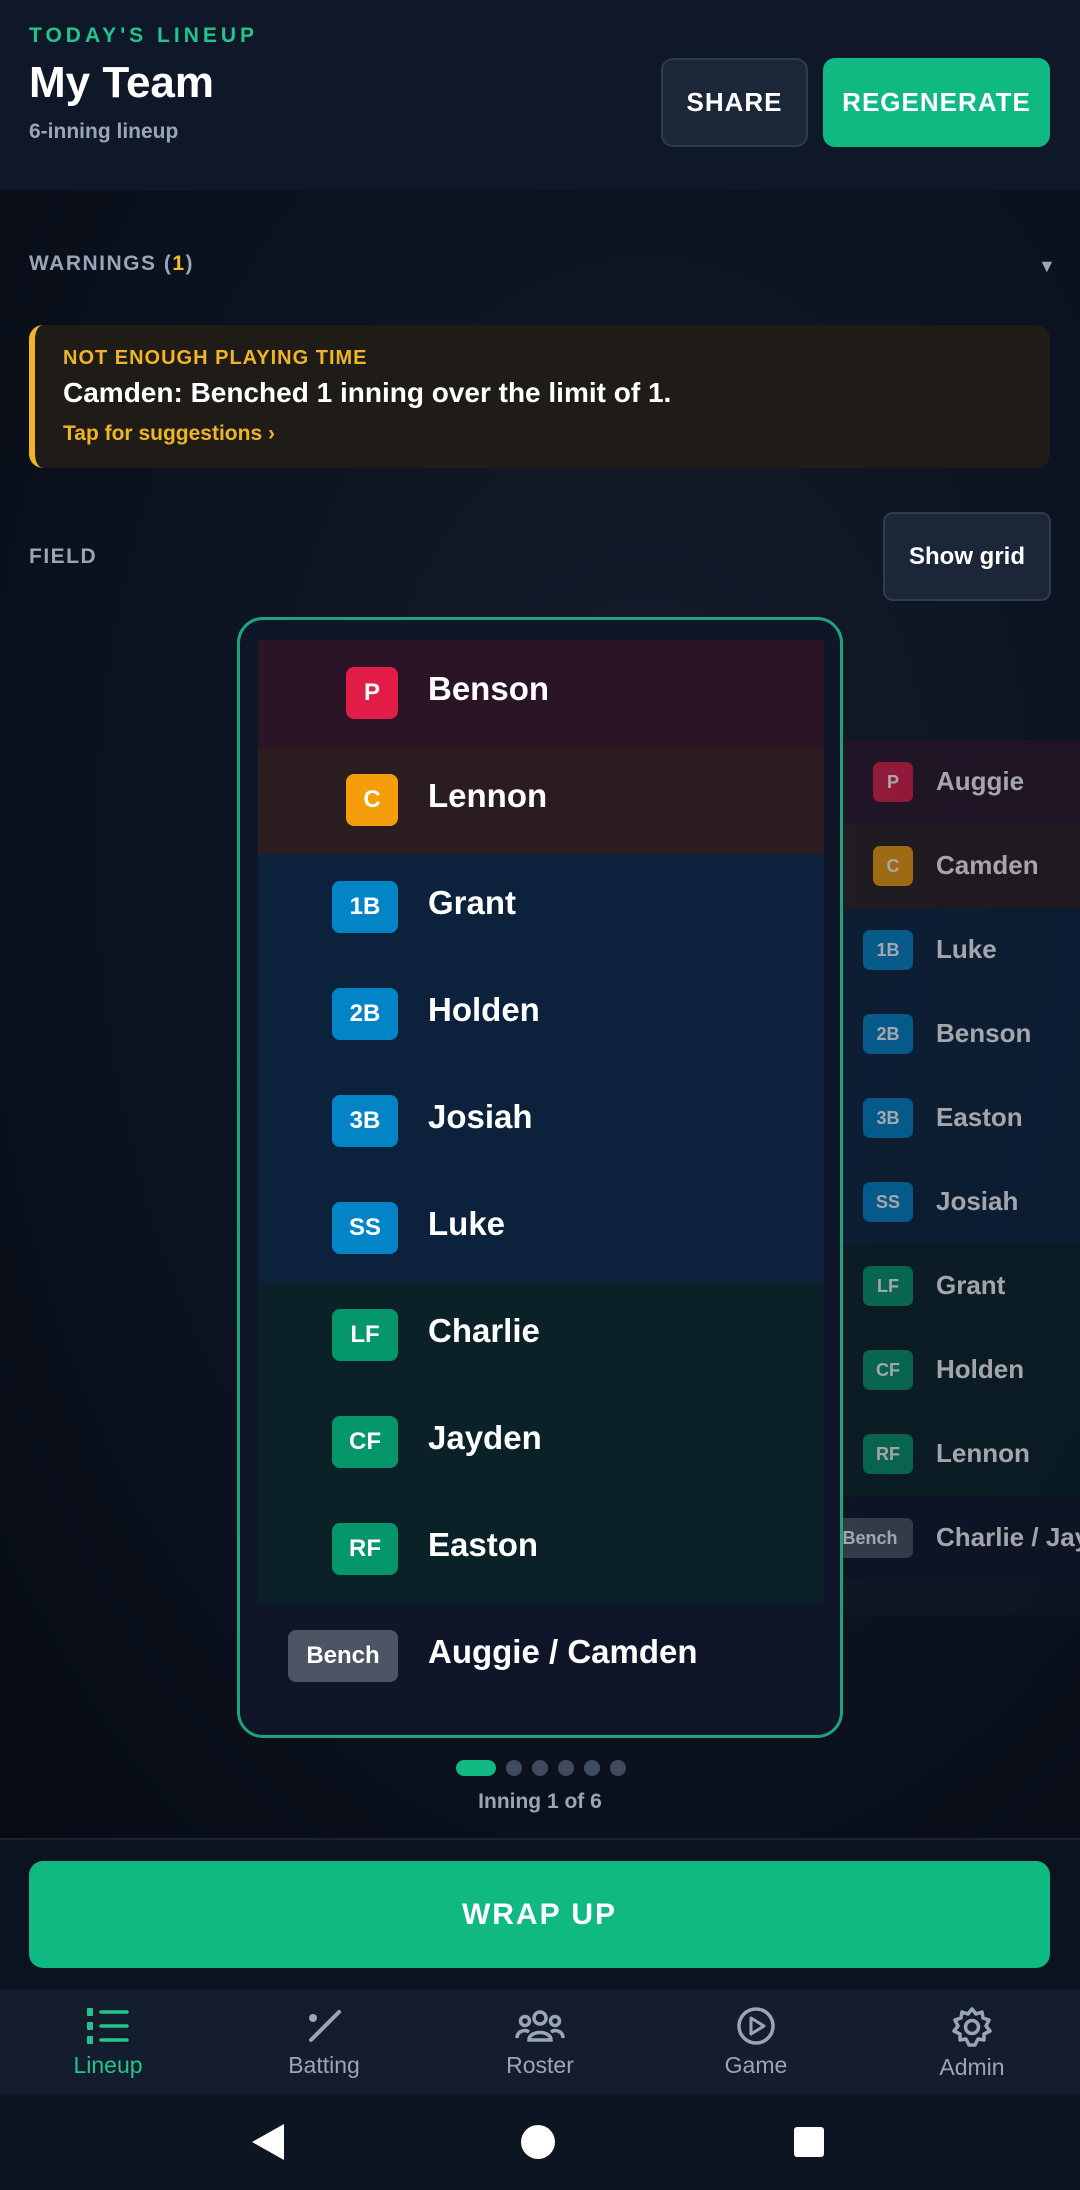 The height and width of the screenshot is (2190, 1080). I want to click on tab-label: Roster, so click(540, 2065).